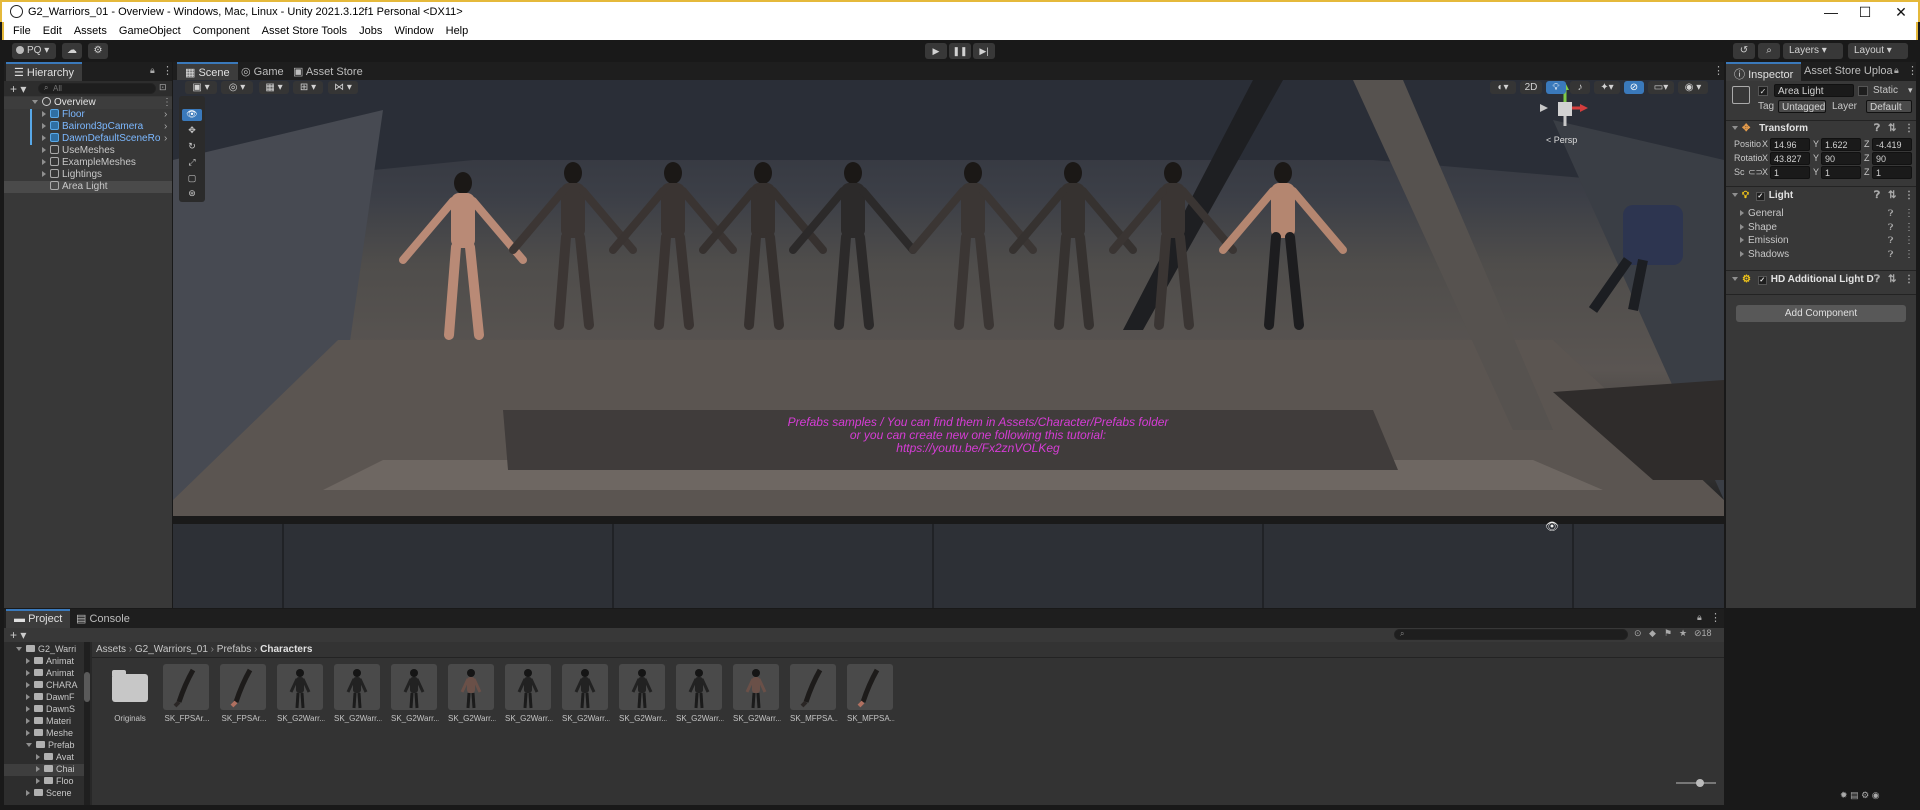  I want to click on scale-y-field: 1, so click(1841, 172).